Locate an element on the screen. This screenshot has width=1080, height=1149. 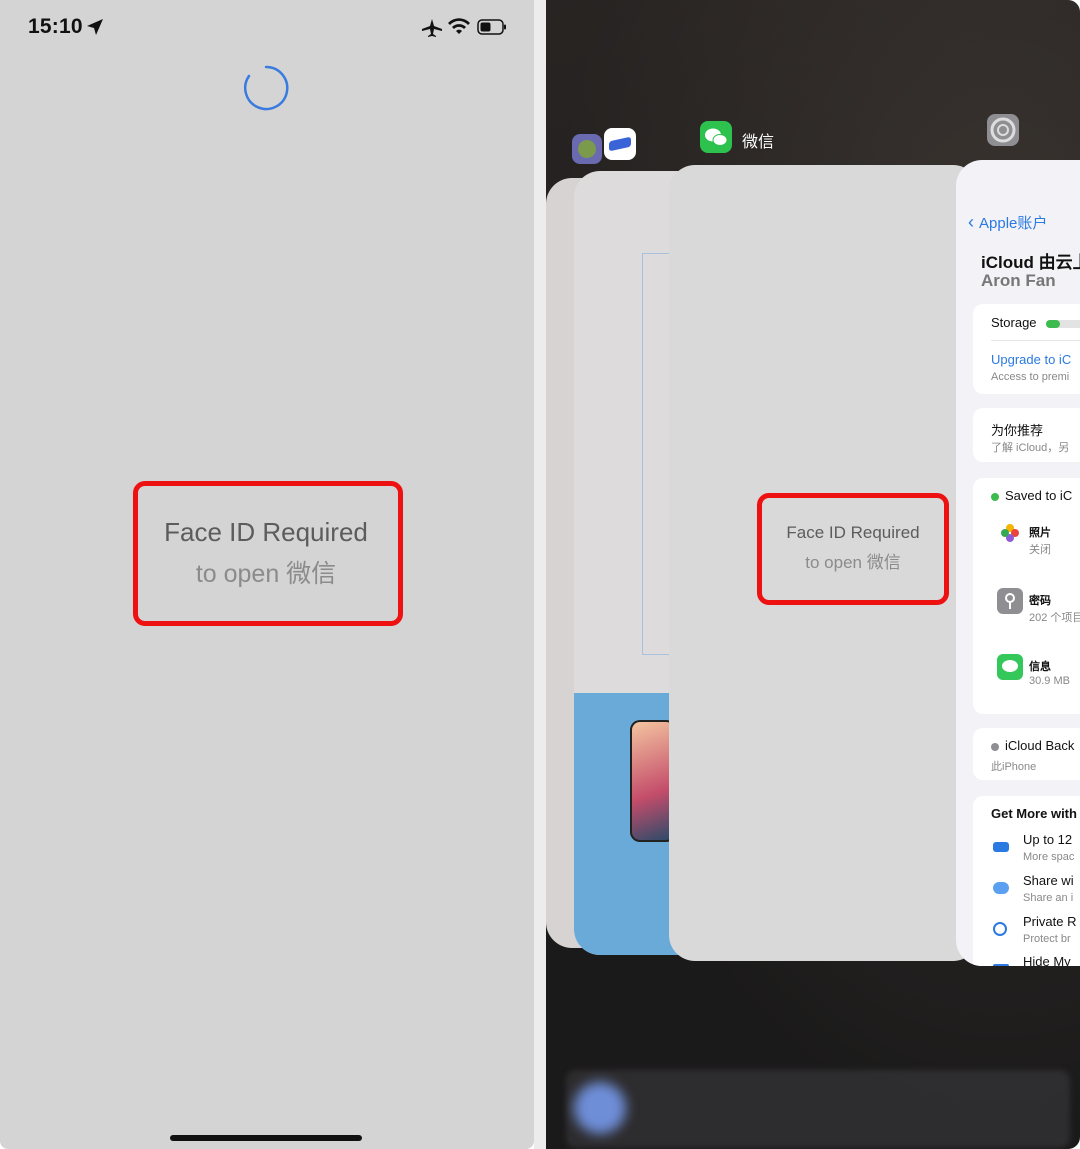
blurred-bar is located at coordinates (818, 1109).